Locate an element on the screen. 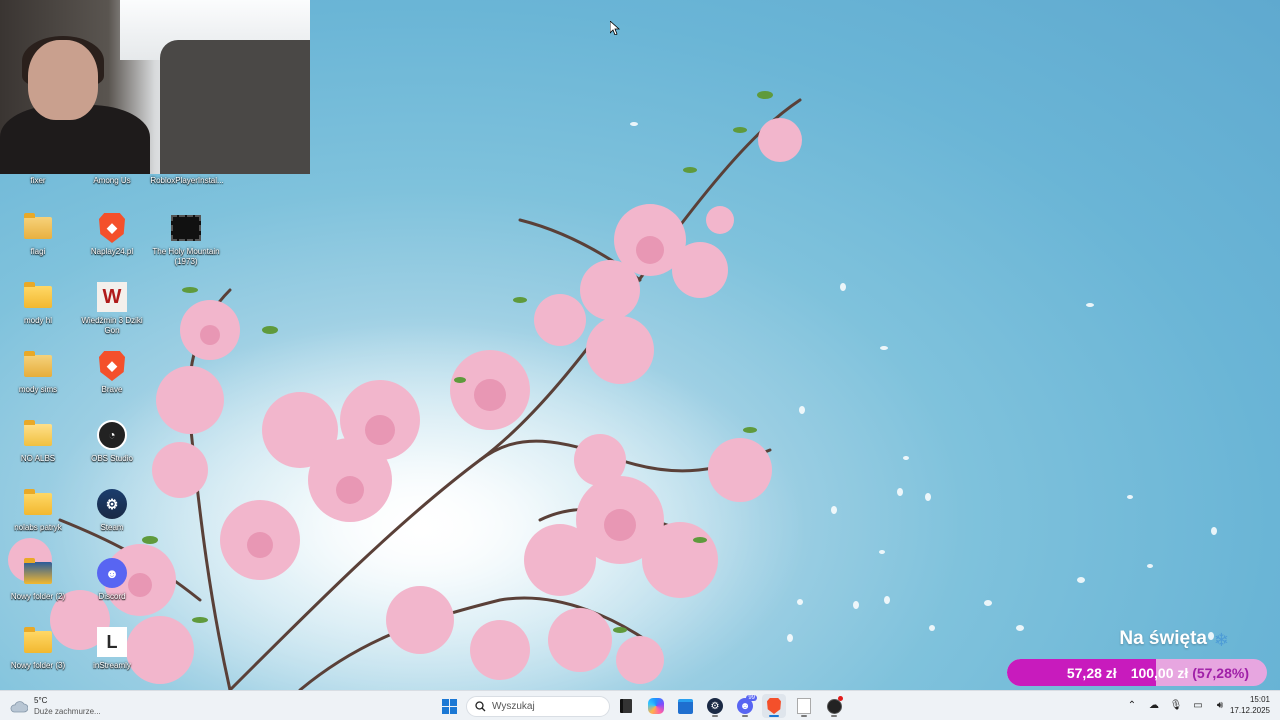 The height and width of the screenshot is (720, 1280). snowflake-icon: ❄ is located at coordinates (1221, 640).